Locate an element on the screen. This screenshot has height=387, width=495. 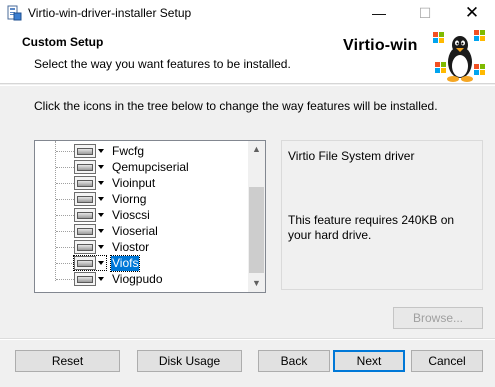
tree-item-label: Vioserial is located at coordinates (135, 231).